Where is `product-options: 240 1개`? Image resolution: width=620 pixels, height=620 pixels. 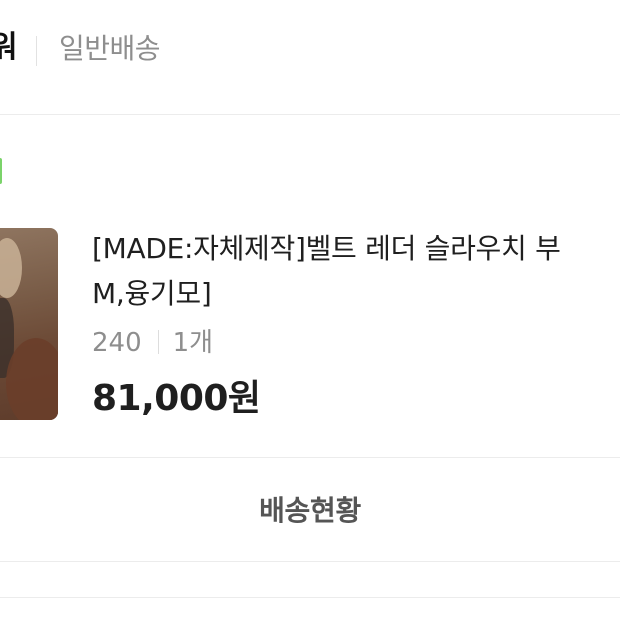
product-options: 240 1개 is located at coordinates (152, 343).